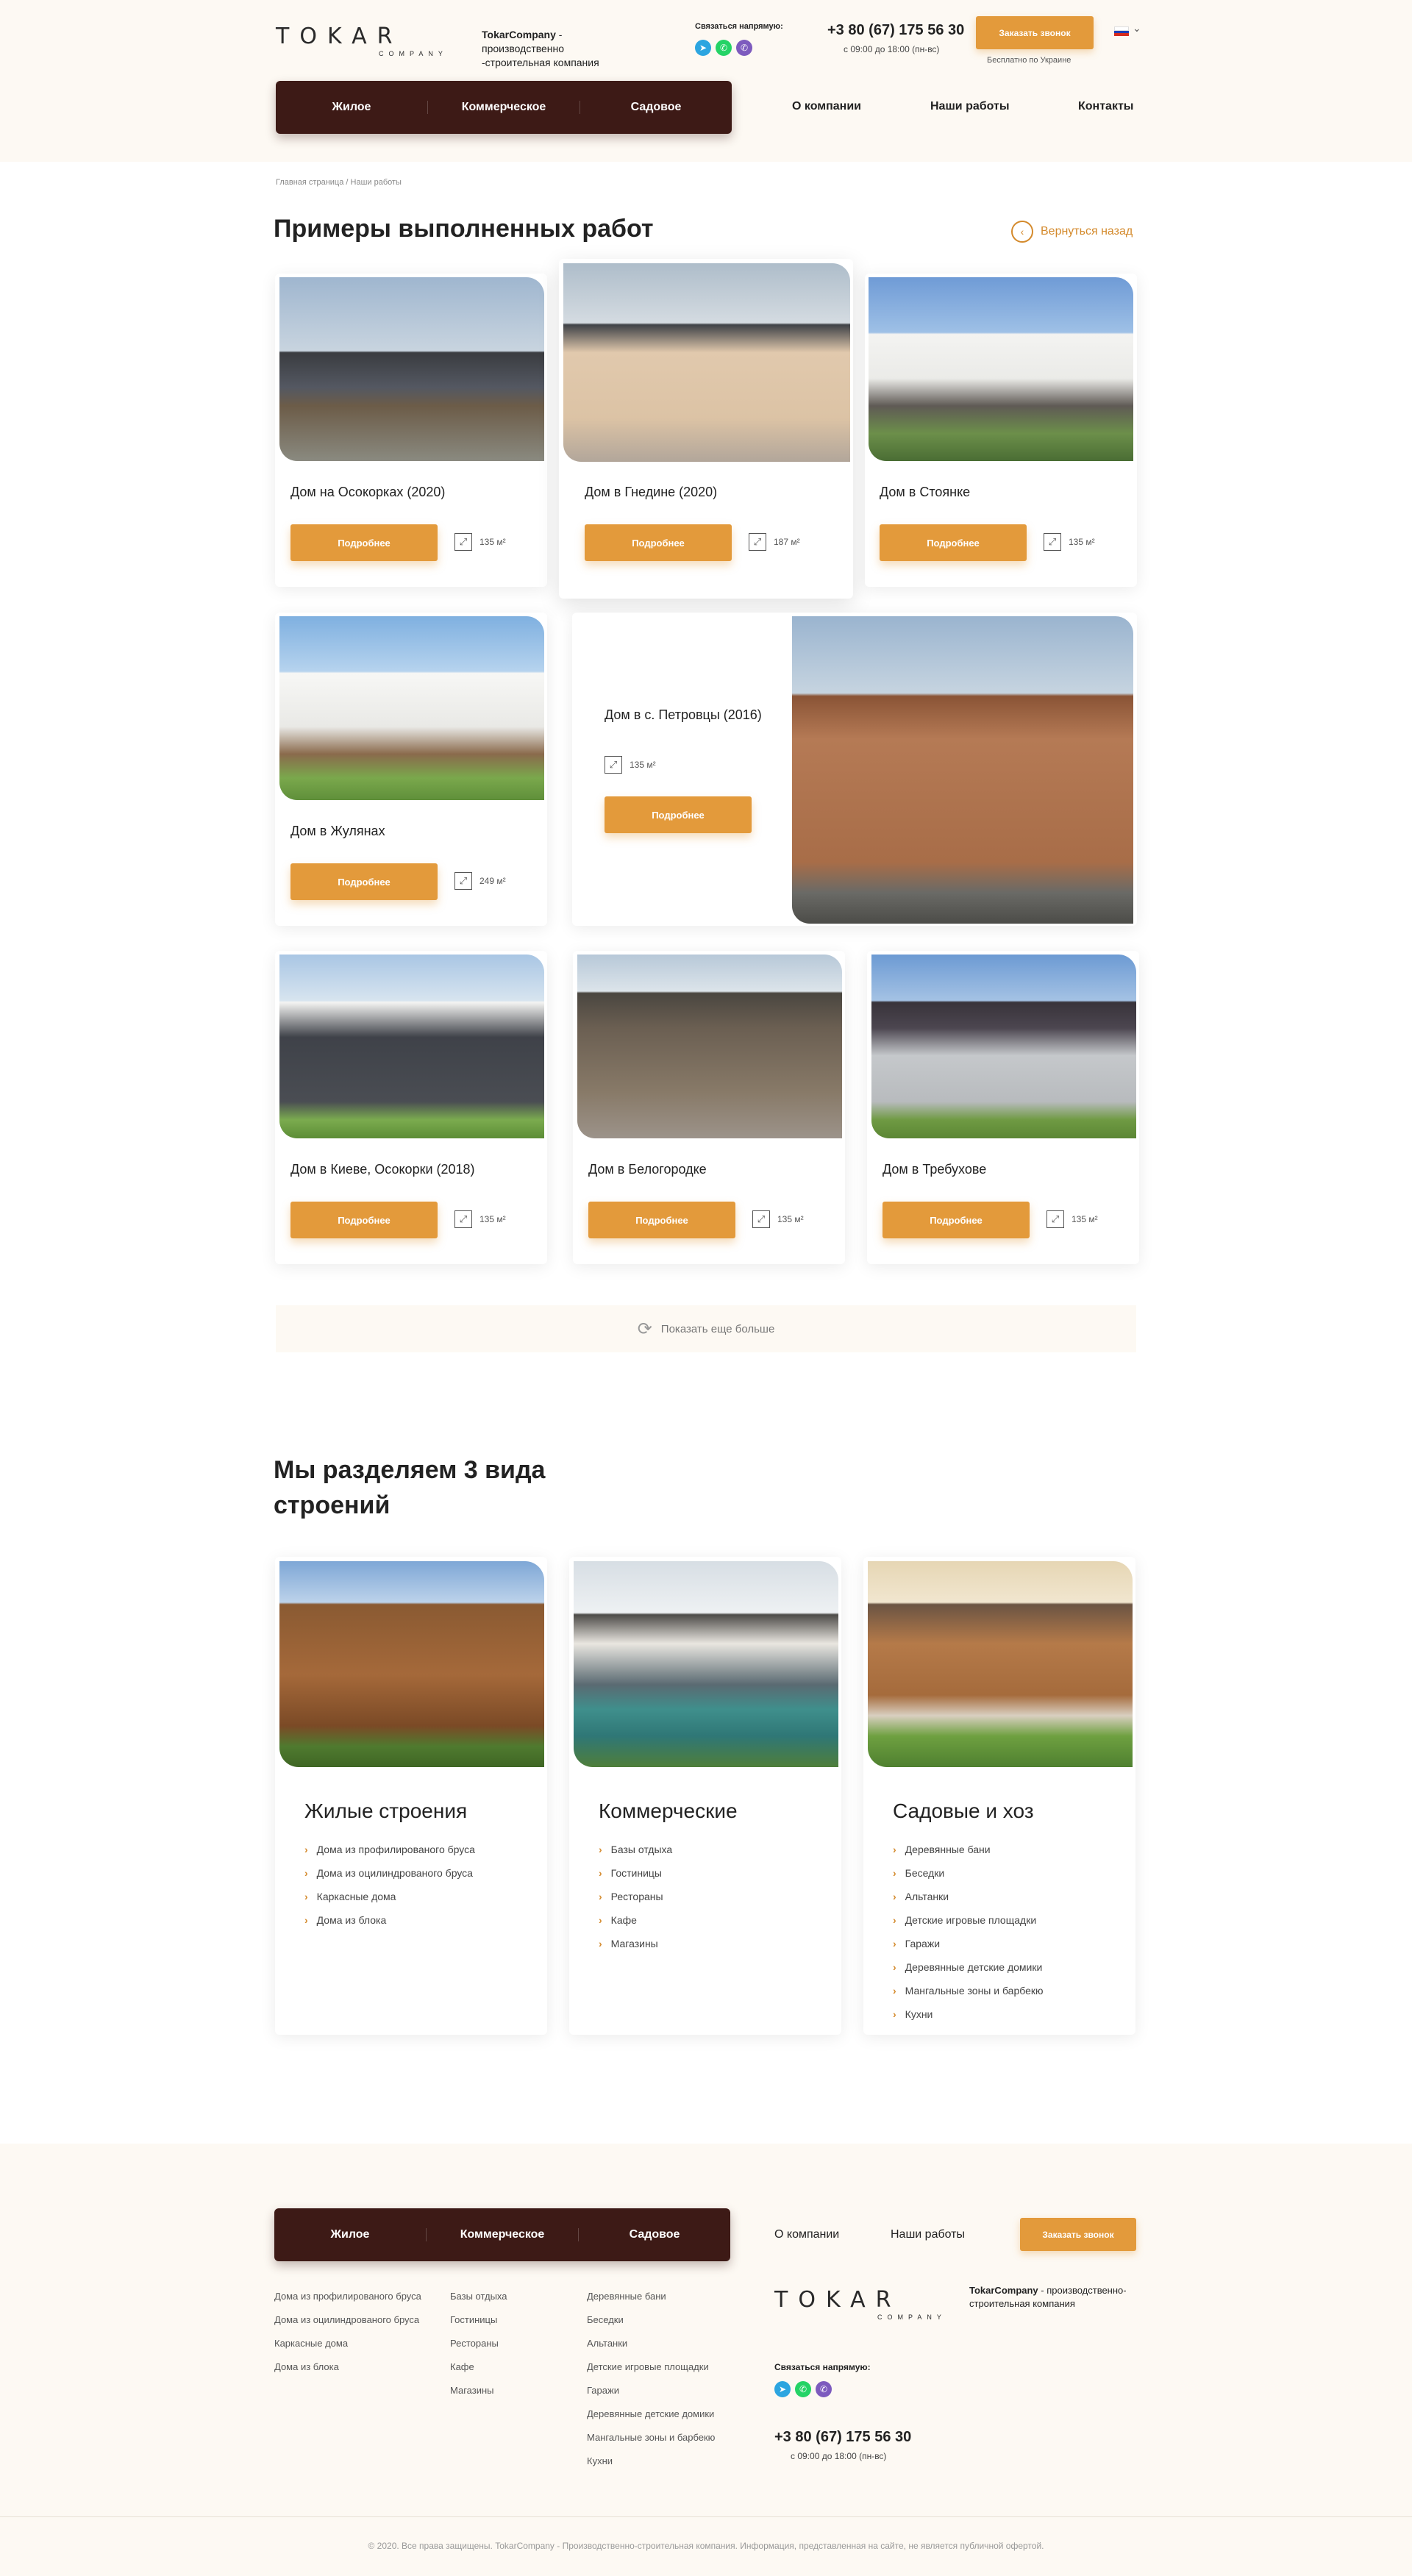 This screenshot has width=1412, height=2576. What do you see at coordinates (969, 1967) in the screenshot?
I see `list-item: › Деревянные детские домики` at bounding box center [969, 1967].